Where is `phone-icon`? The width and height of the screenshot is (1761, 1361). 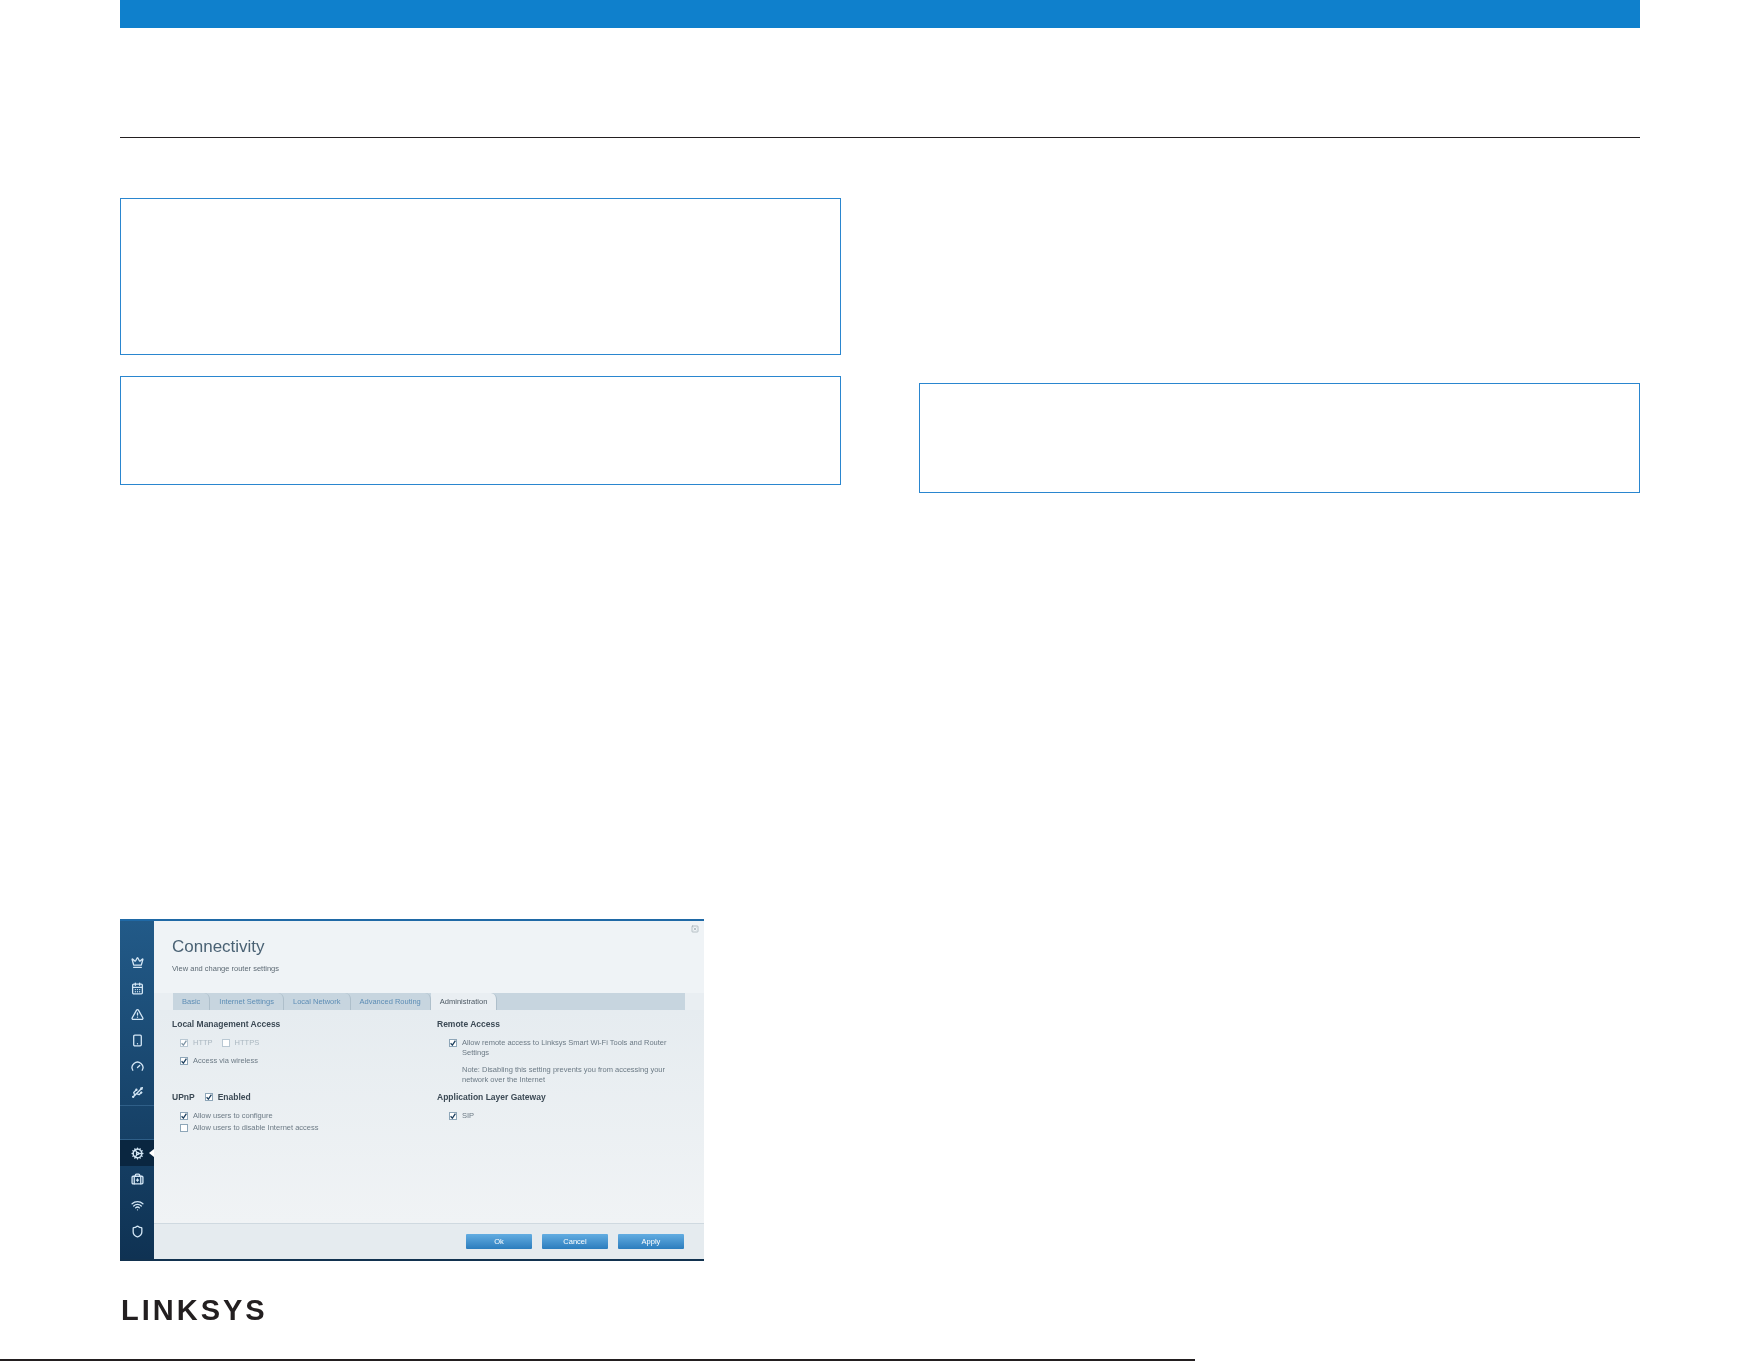
phone-icon is located at coordinates (137, 1040).